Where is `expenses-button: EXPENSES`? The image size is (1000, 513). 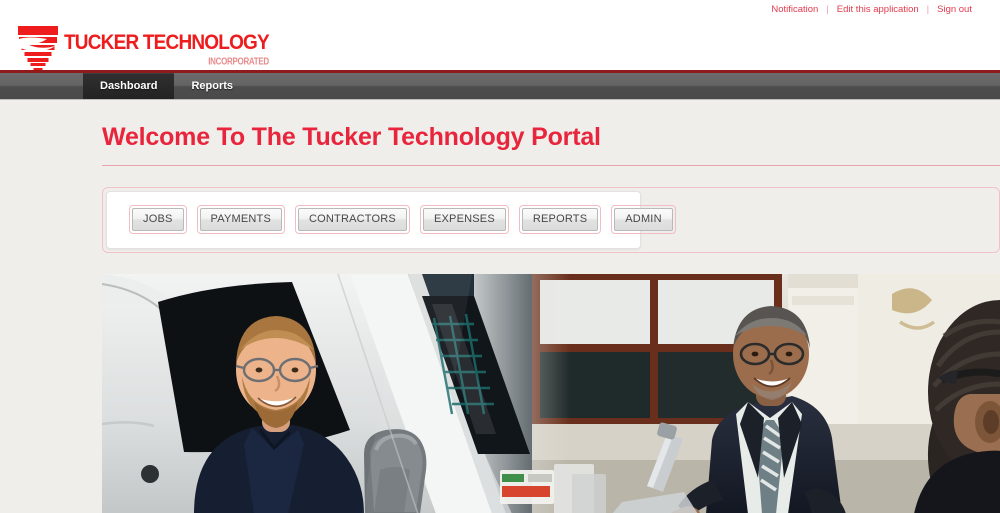
expenses-button: EXPENSES is located at coordinates (464, 219).